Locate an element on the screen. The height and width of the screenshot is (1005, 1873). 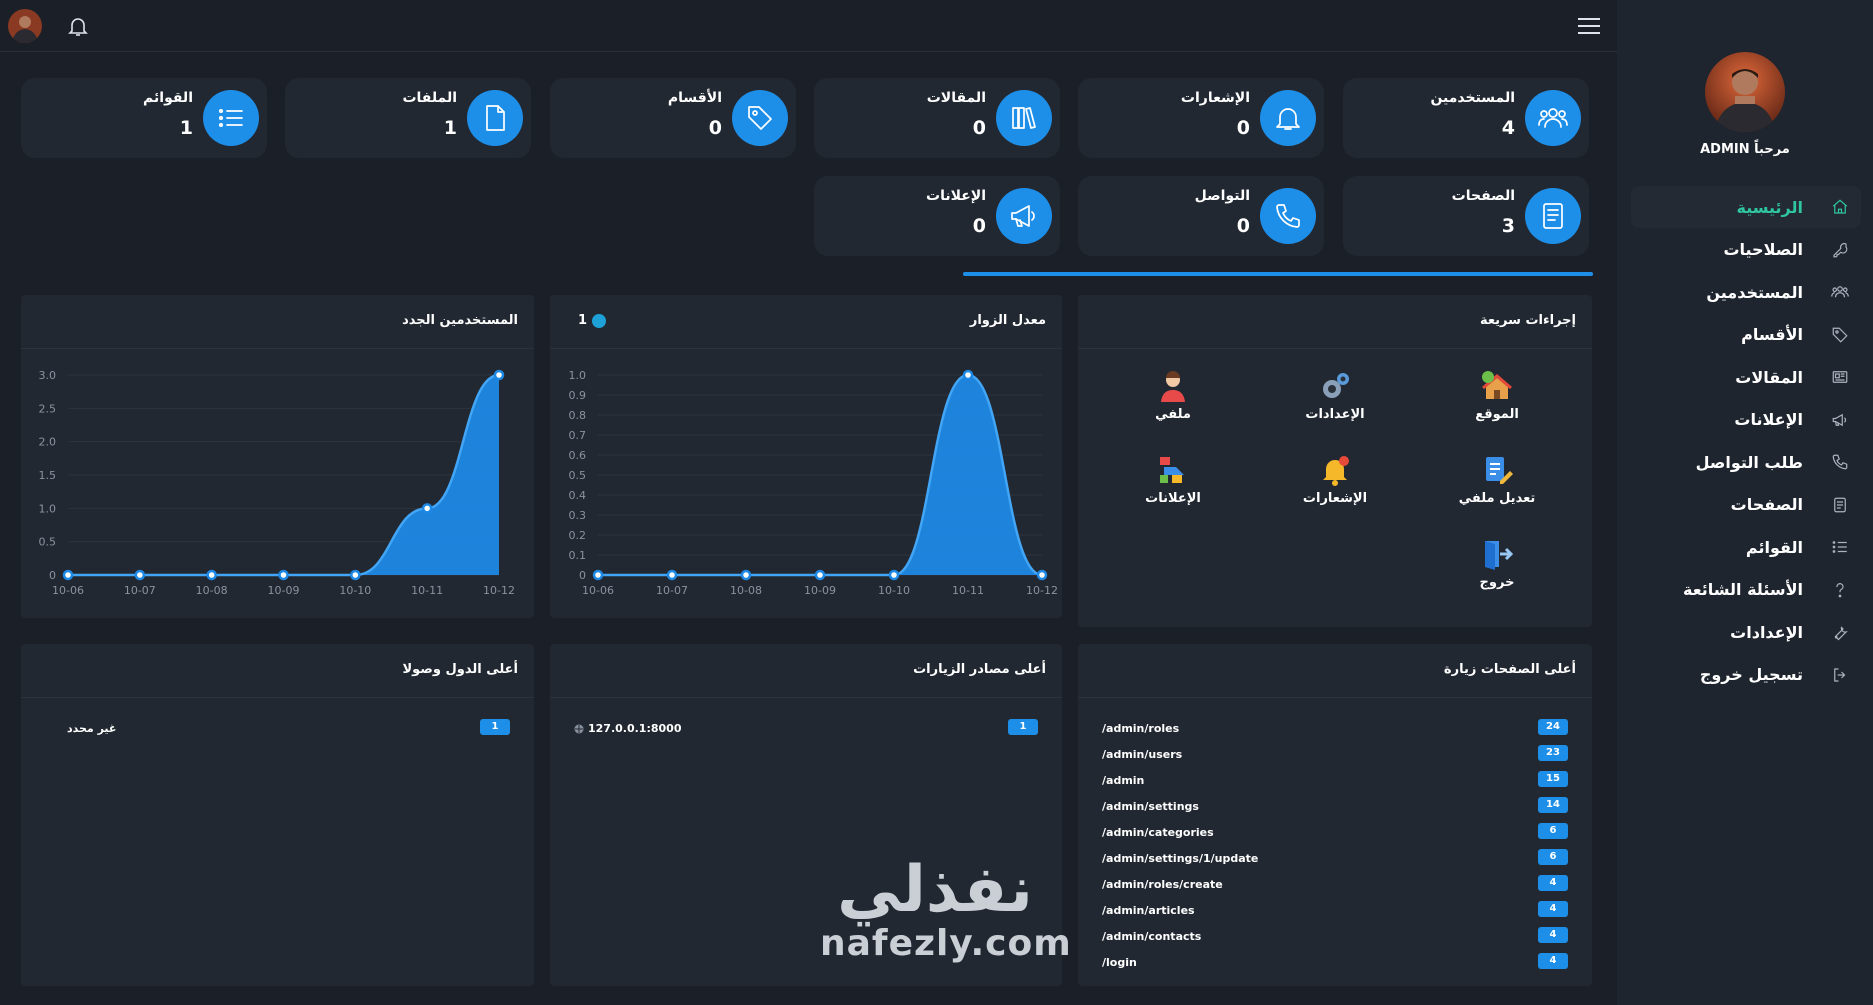
sidebar-item-menus: القوائم is located at coordinates (1746, 547).